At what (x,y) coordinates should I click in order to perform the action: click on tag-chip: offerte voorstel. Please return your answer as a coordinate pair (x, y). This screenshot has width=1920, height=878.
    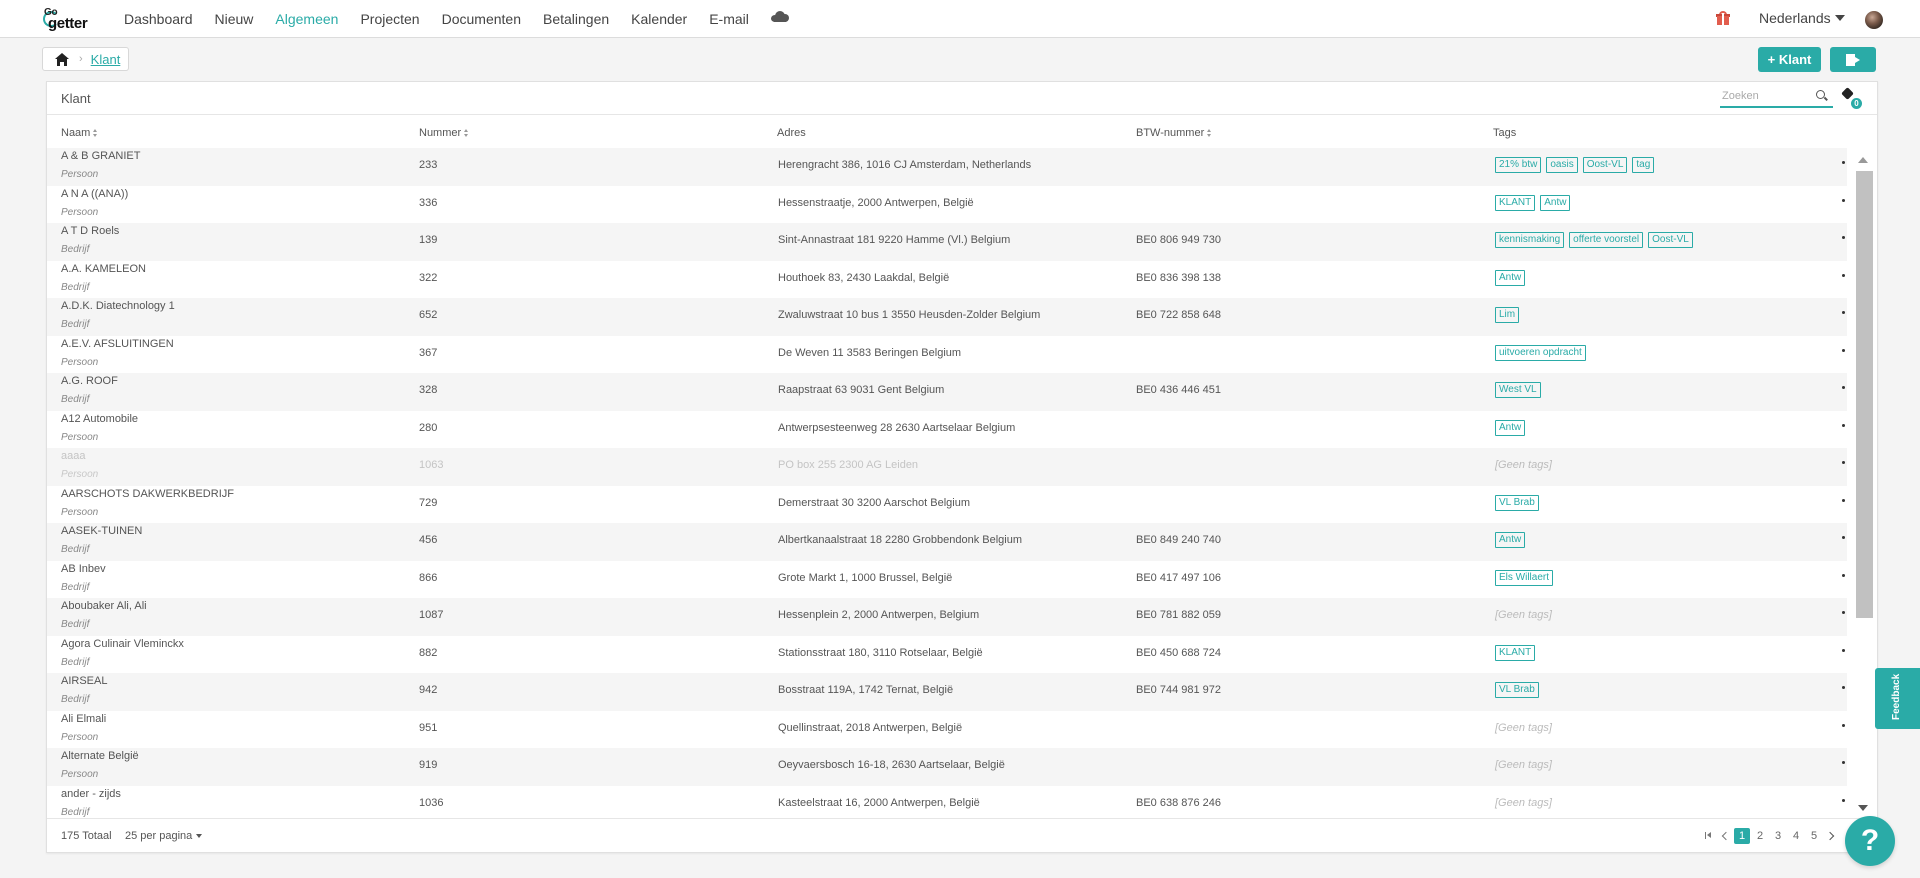
    Looking at the image, I should click on (1606, 240).